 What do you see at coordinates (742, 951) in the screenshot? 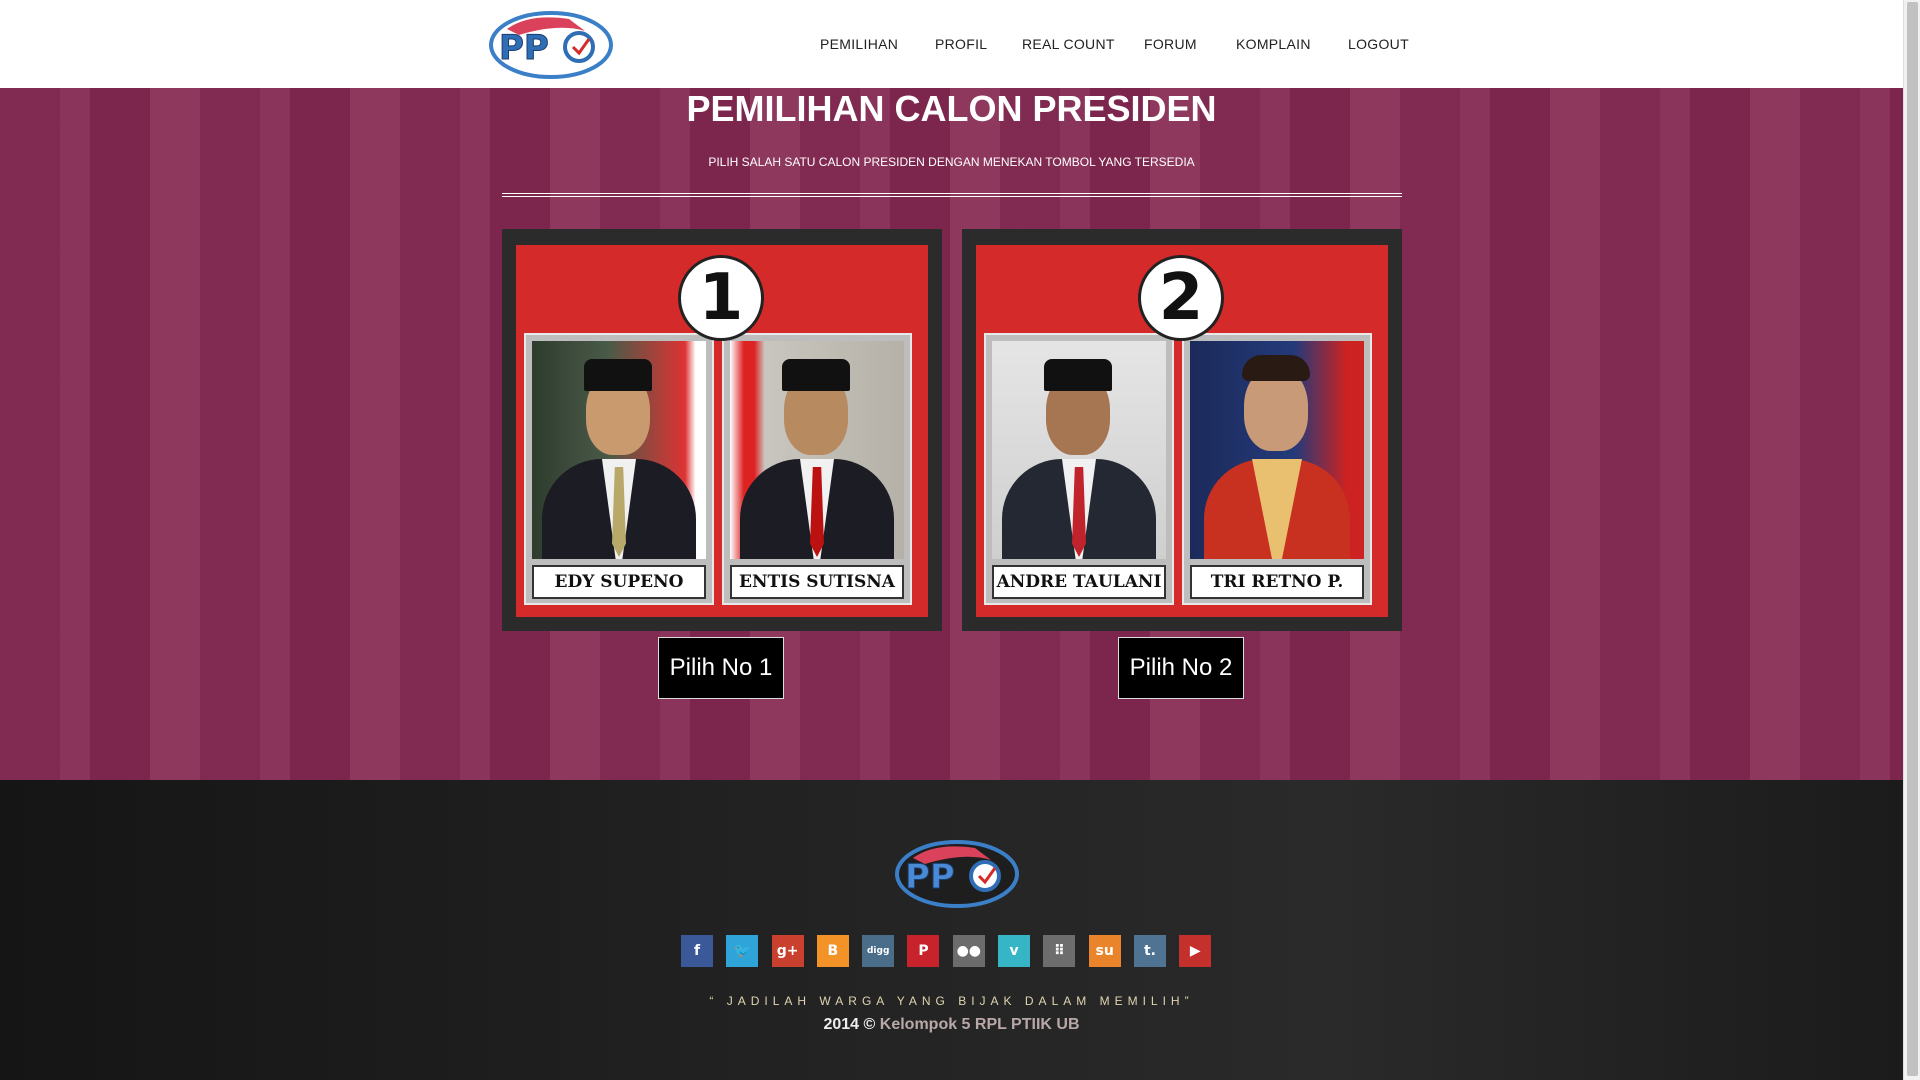
I see `twitter-icon: 🐦` at bounding box center [742, 951].